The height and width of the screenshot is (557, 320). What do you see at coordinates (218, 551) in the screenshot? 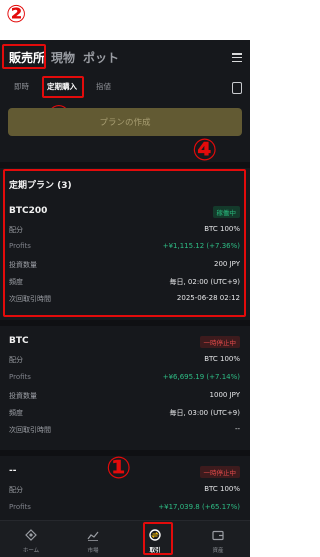
I see `nav-label: 資産` at bounding box center [218, 551].